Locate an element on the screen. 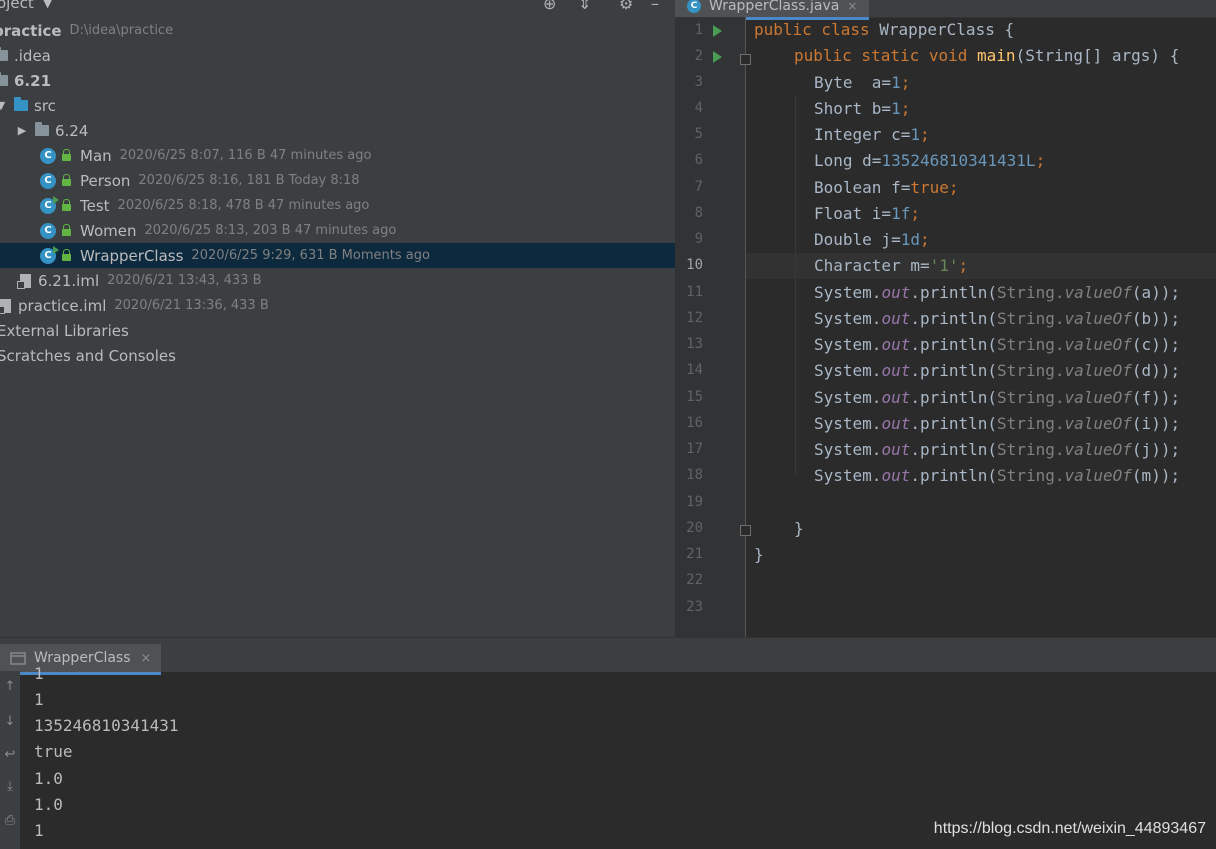  arrow-down-icon: ↓ is located at coordinates (10, 721).